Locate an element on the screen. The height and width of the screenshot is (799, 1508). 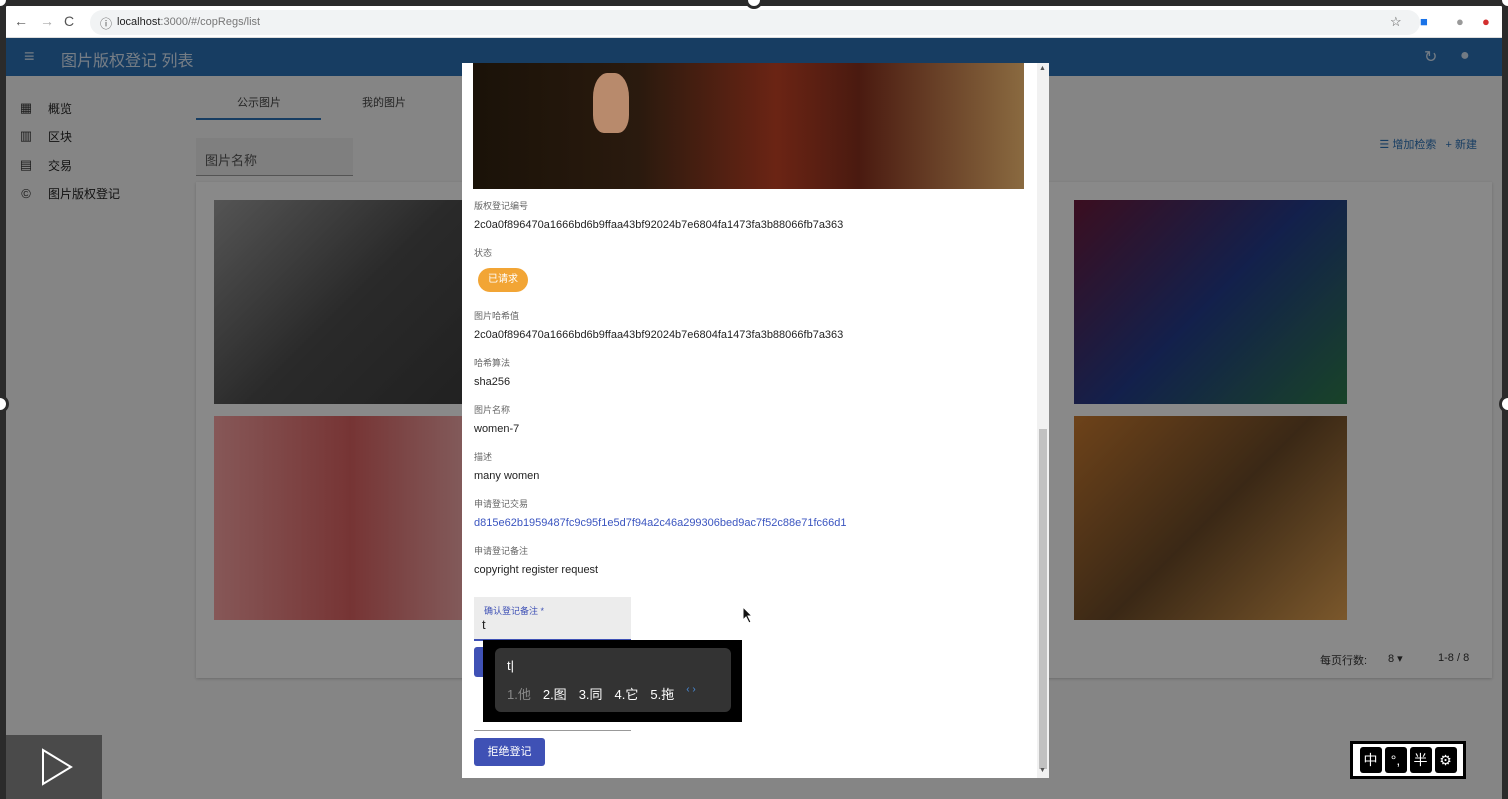
ime-mode-chinese: 中 is located at coordinates (1370, 760).